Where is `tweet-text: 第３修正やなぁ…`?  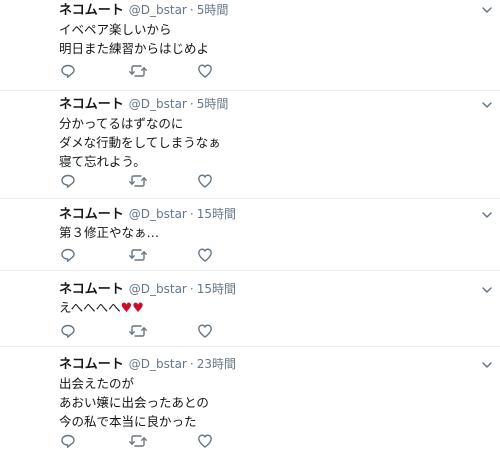 tweet-text: 第３修正やなぁ… is located at coordinates (109, 232).